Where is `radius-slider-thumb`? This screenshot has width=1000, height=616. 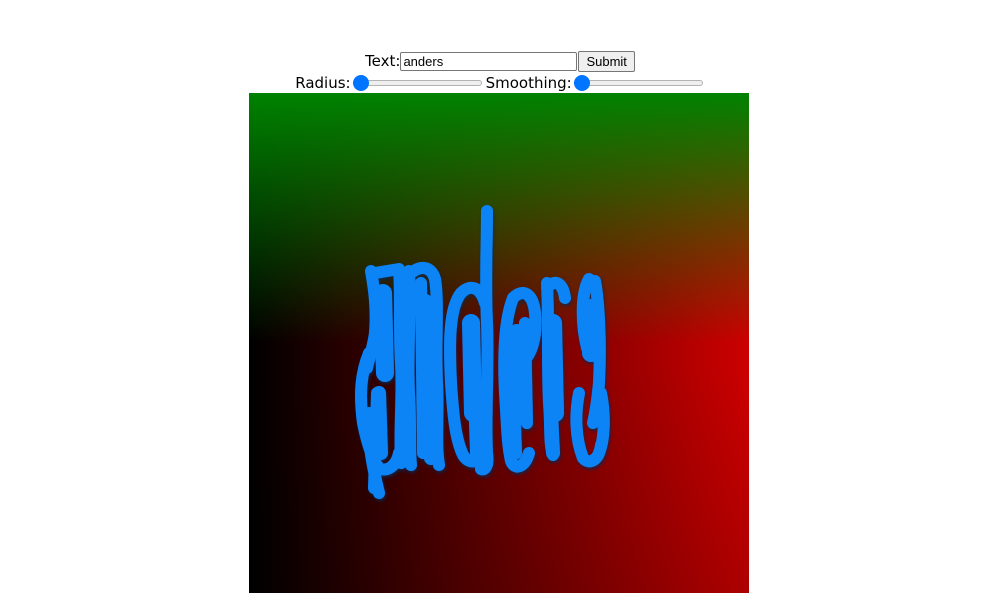
radius-slider-thumb is located at coordinates (360, 83).